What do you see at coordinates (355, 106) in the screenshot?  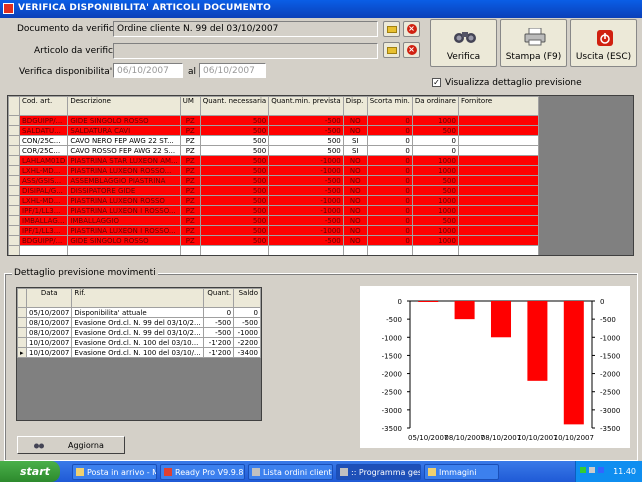 I see `column-header: Disp.` at bounding box center [355, 106].